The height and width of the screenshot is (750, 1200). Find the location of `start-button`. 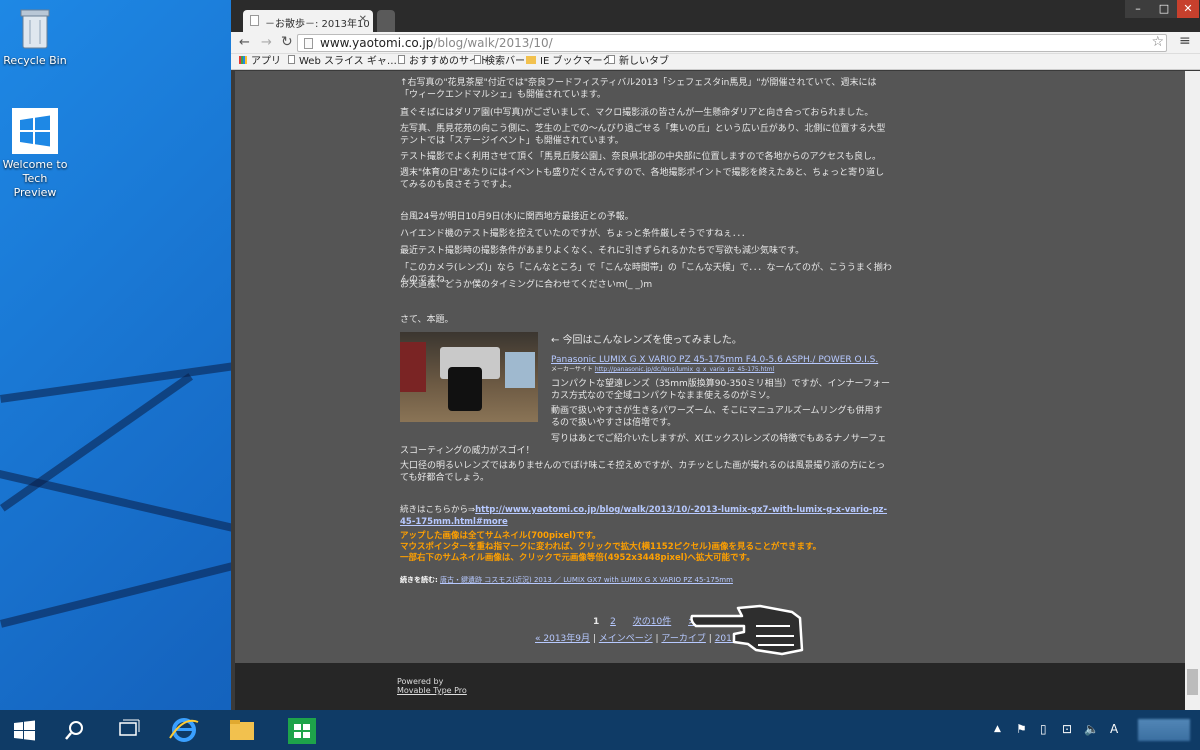

start-button is located at coordinates (24, 730).